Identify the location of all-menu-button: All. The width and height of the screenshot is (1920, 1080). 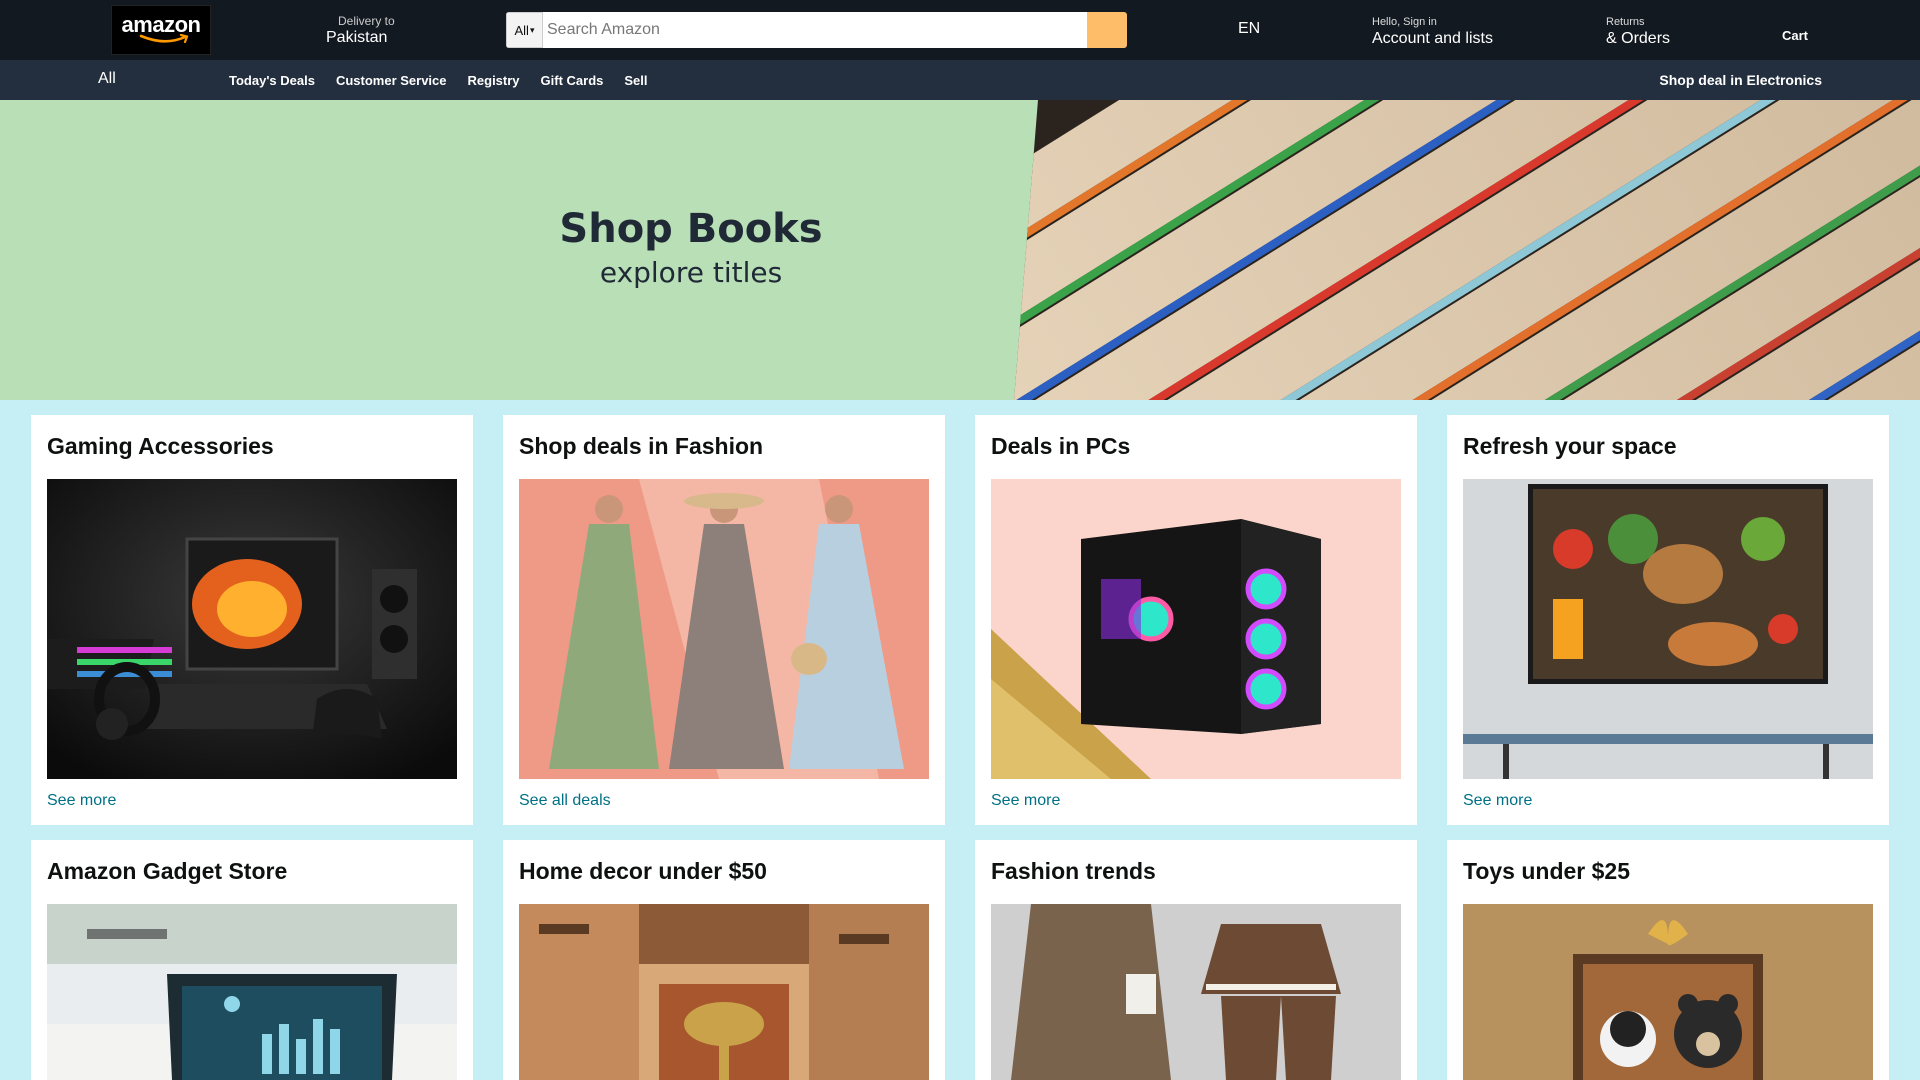
(107, 79).